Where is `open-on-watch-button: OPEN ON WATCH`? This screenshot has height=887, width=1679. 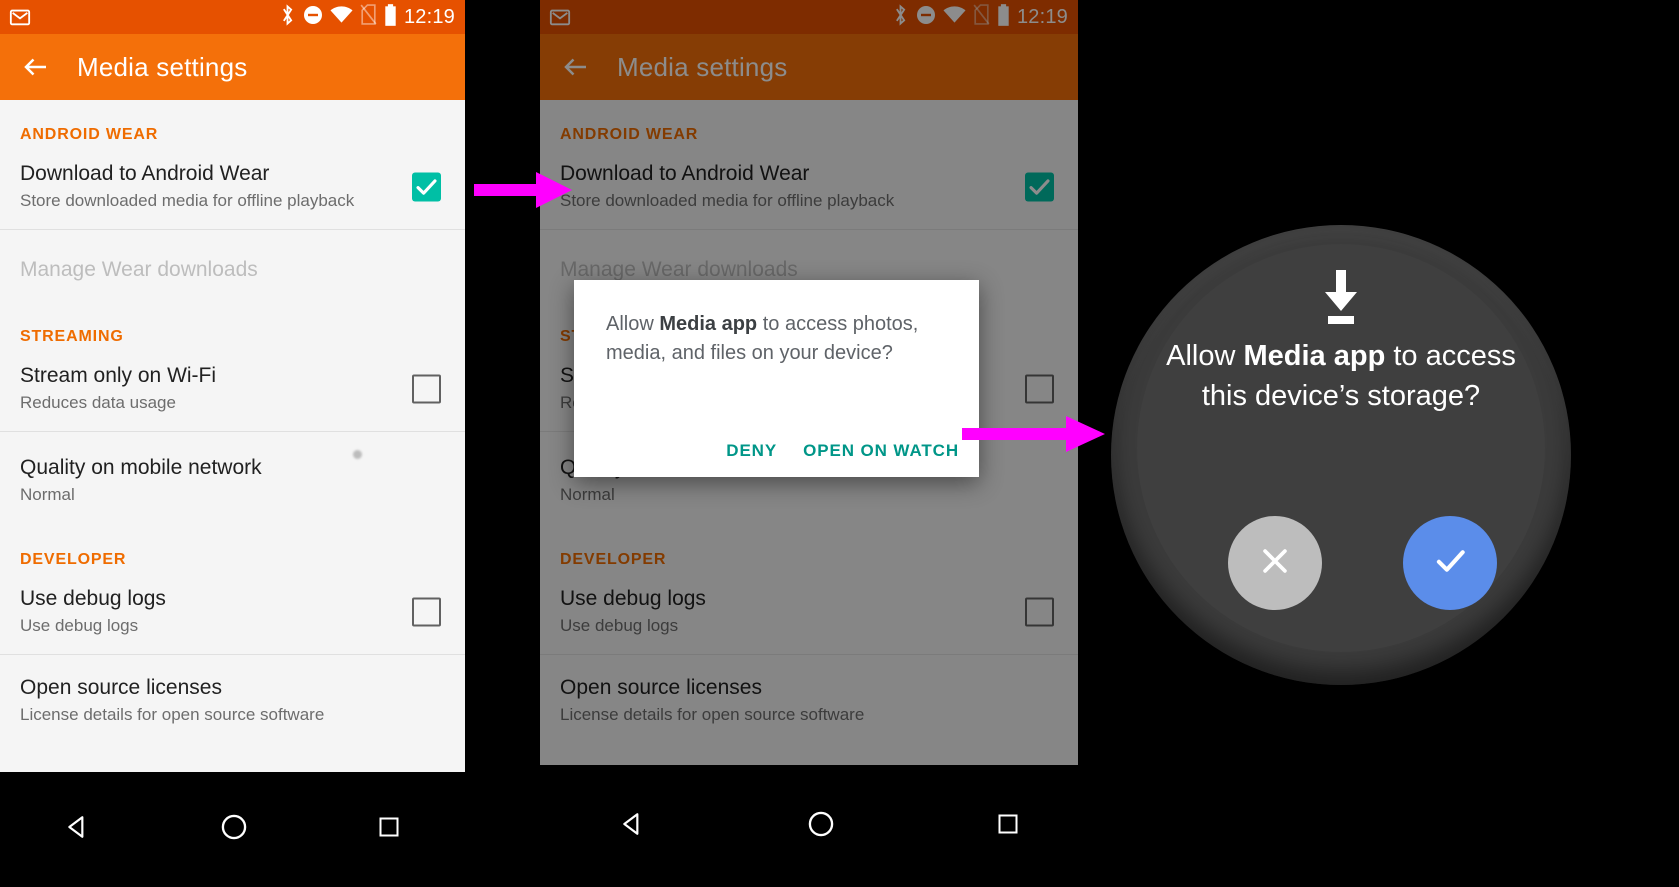
open-on-watch-button: OPEN ON WATCH is located at coordinates (881, 451).